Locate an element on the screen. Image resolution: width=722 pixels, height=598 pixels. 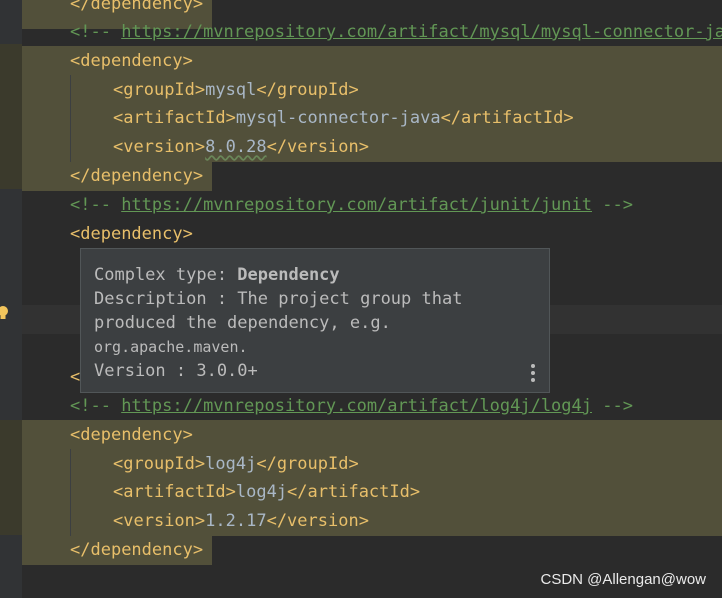
watermark: CSDN @Allengan@wow is located at coordinates (623, 579).